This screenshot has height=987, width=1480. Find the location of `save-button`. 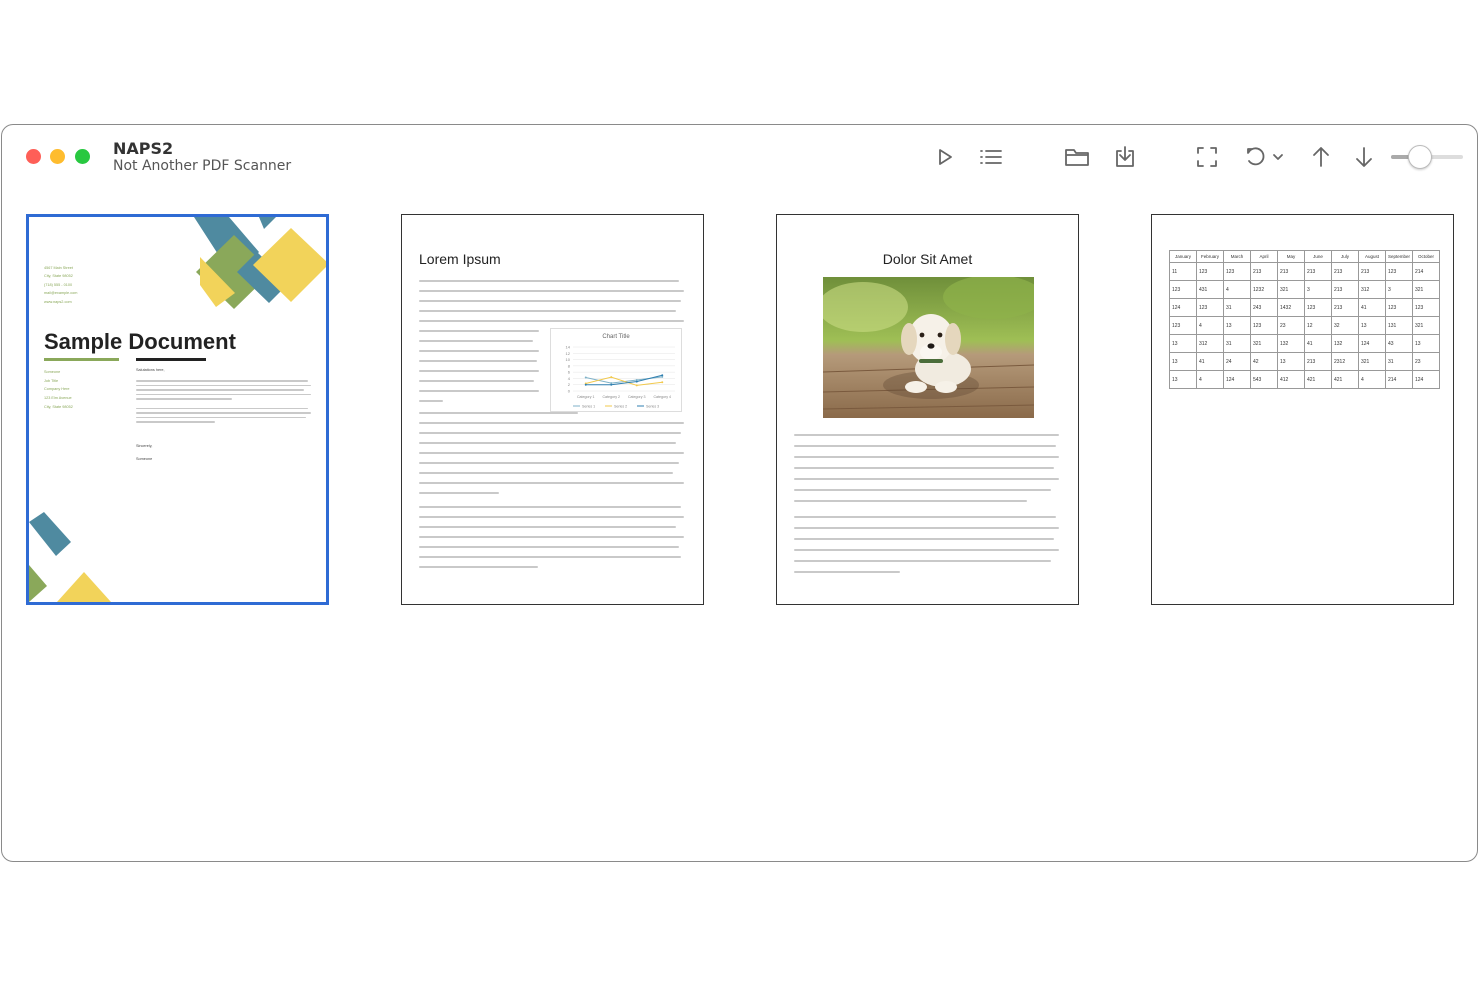

save-button is located at coordinates (1125, 157).